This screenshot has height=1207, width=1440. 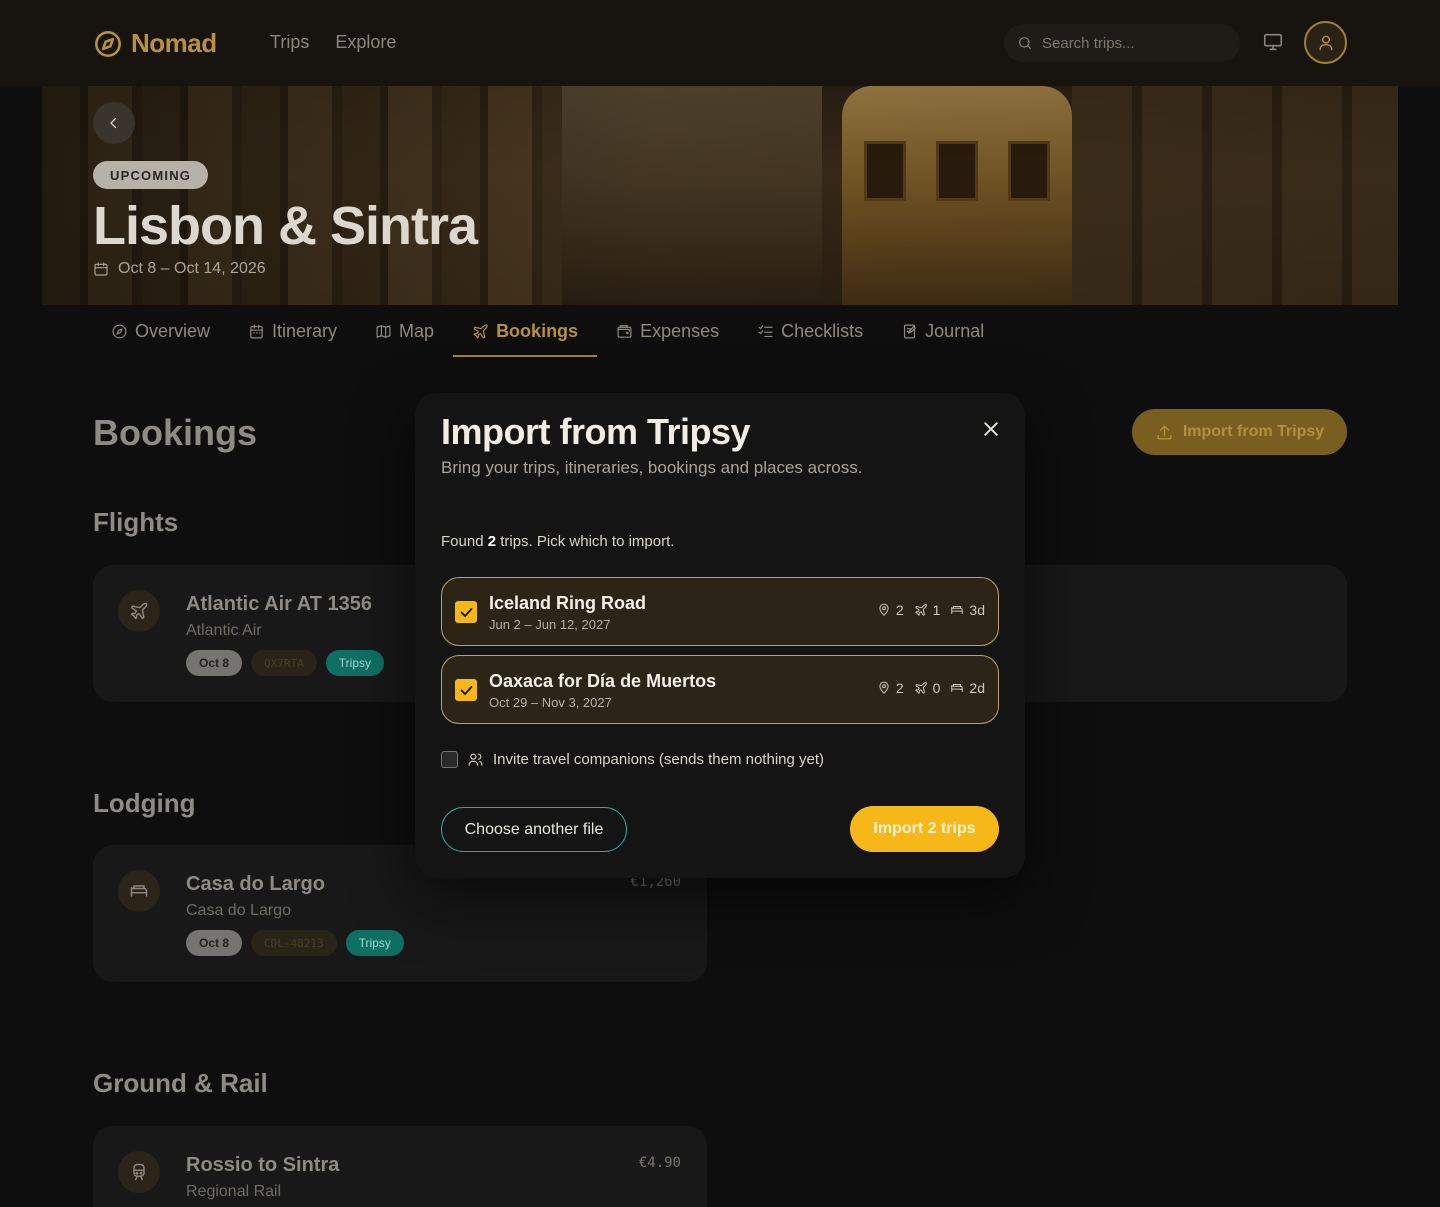 I want to click on choose-another-file-button: Choose another file, so click(x=534, y=829).